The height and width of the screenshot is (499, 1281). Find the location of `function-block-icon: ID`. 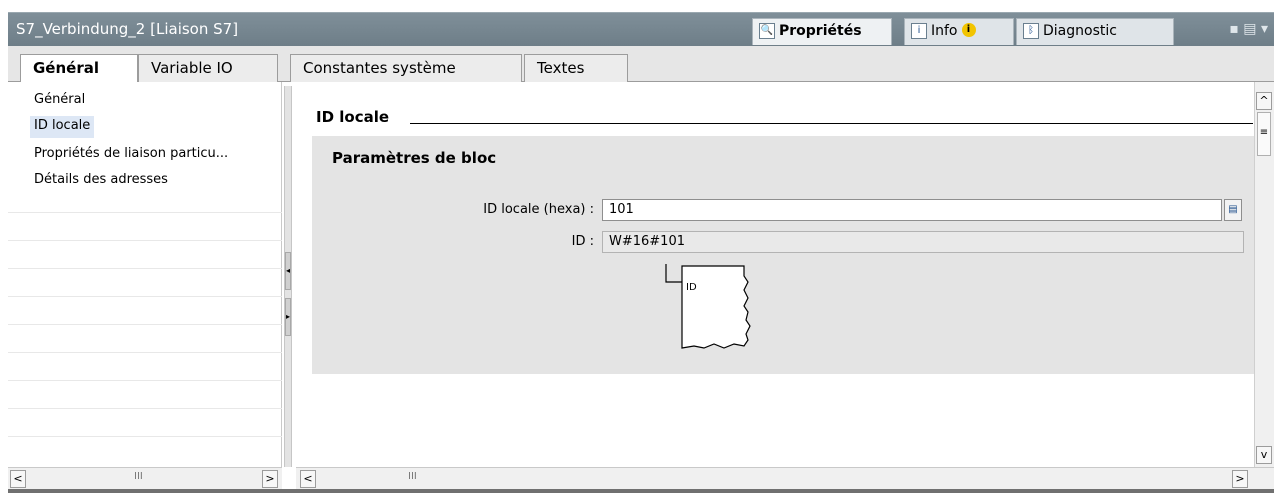

function-block-icon: ID is located at coordinates (708, 306).